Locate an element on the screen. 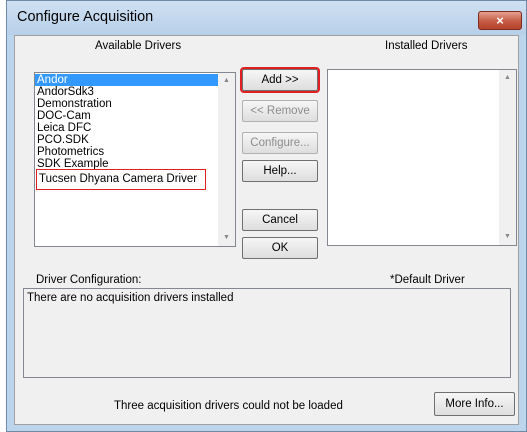  ok-button: OK is located at coordinates (280, 248).